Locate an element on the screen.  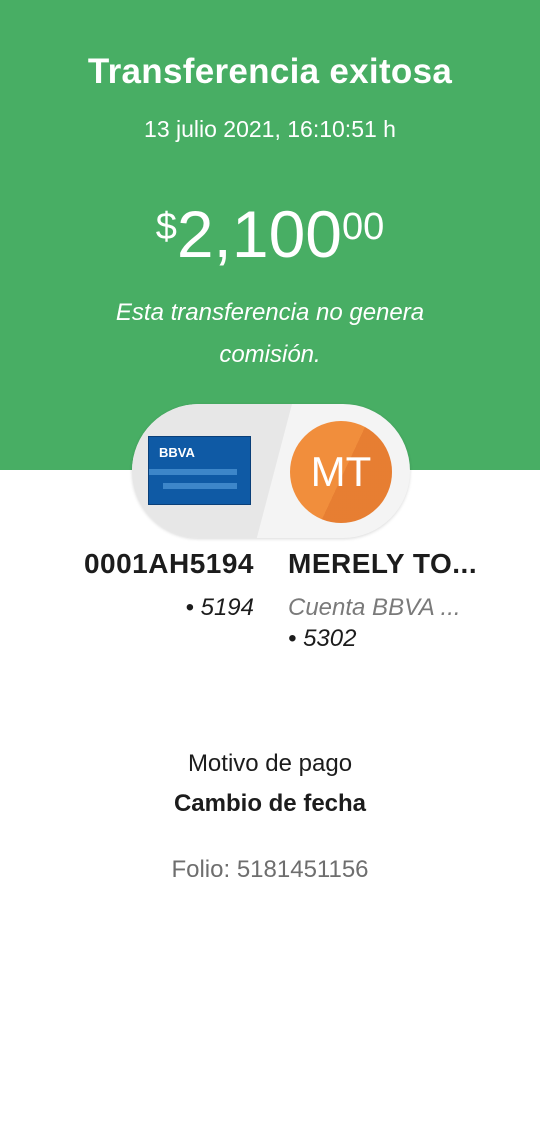
bbva-card-icon: BBVA is located at coordinates (199, 470).